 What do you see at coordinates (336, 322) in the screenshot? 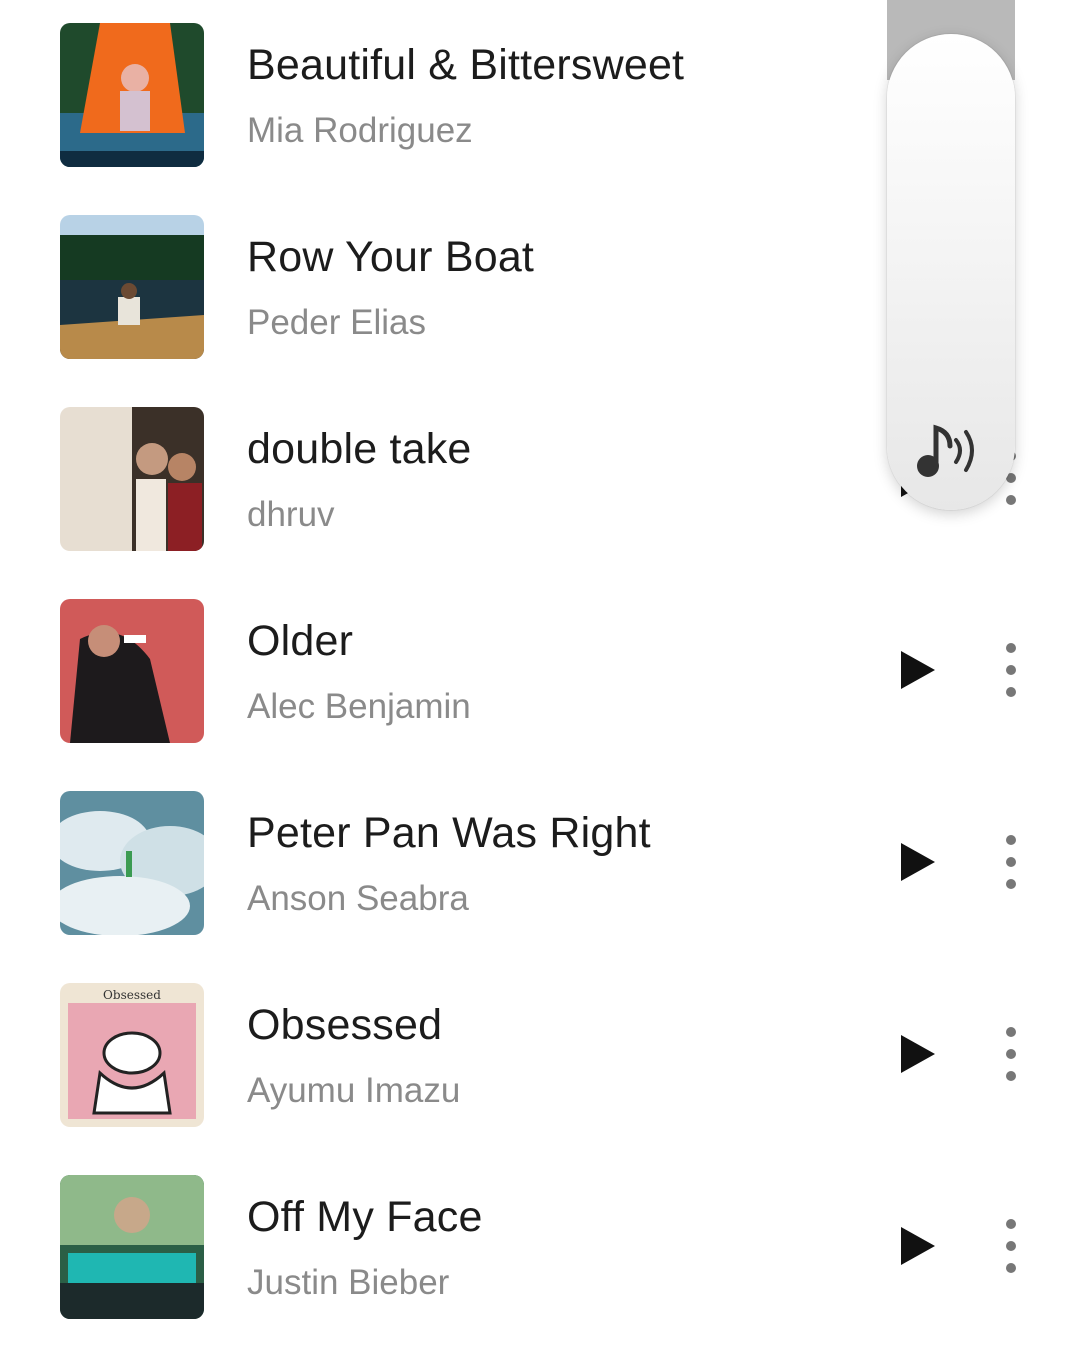
I see `song-artist: Peder Elias` at bounding box center [336, 322].